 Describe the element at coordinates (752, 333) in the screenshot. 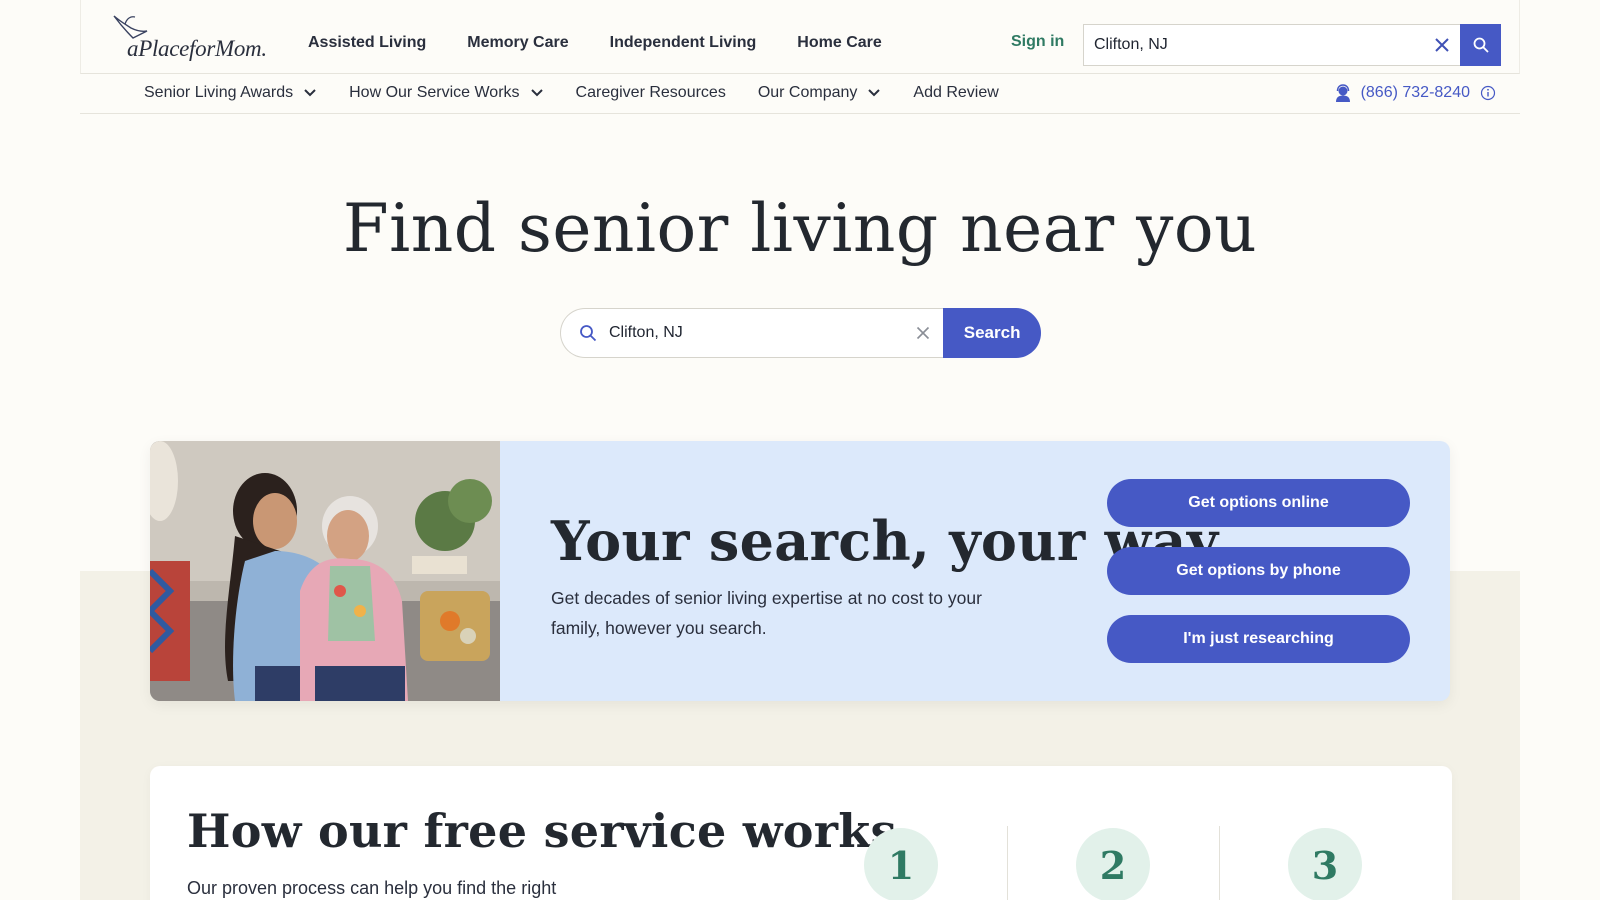

I see `hero-search-input: Clifton, NJ` at that location.